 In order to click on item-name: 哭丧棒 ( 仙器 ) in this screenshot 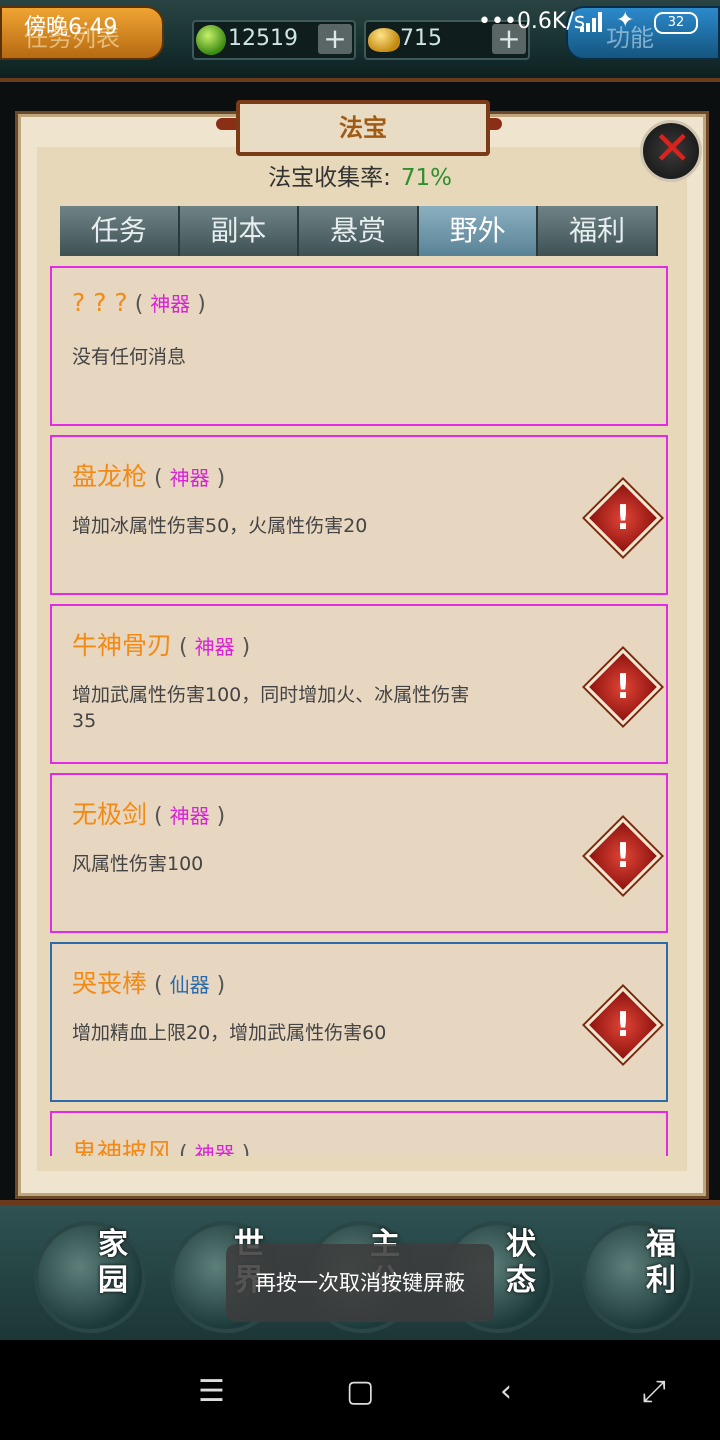, I will do `click(149, 983)`.